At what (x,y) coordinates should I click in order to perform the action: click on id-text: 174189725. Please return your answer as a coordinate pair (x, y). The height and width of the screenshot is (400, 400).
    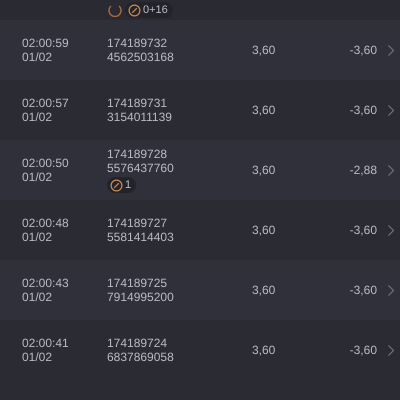
    Looking at the image, I should click on (137, 283).